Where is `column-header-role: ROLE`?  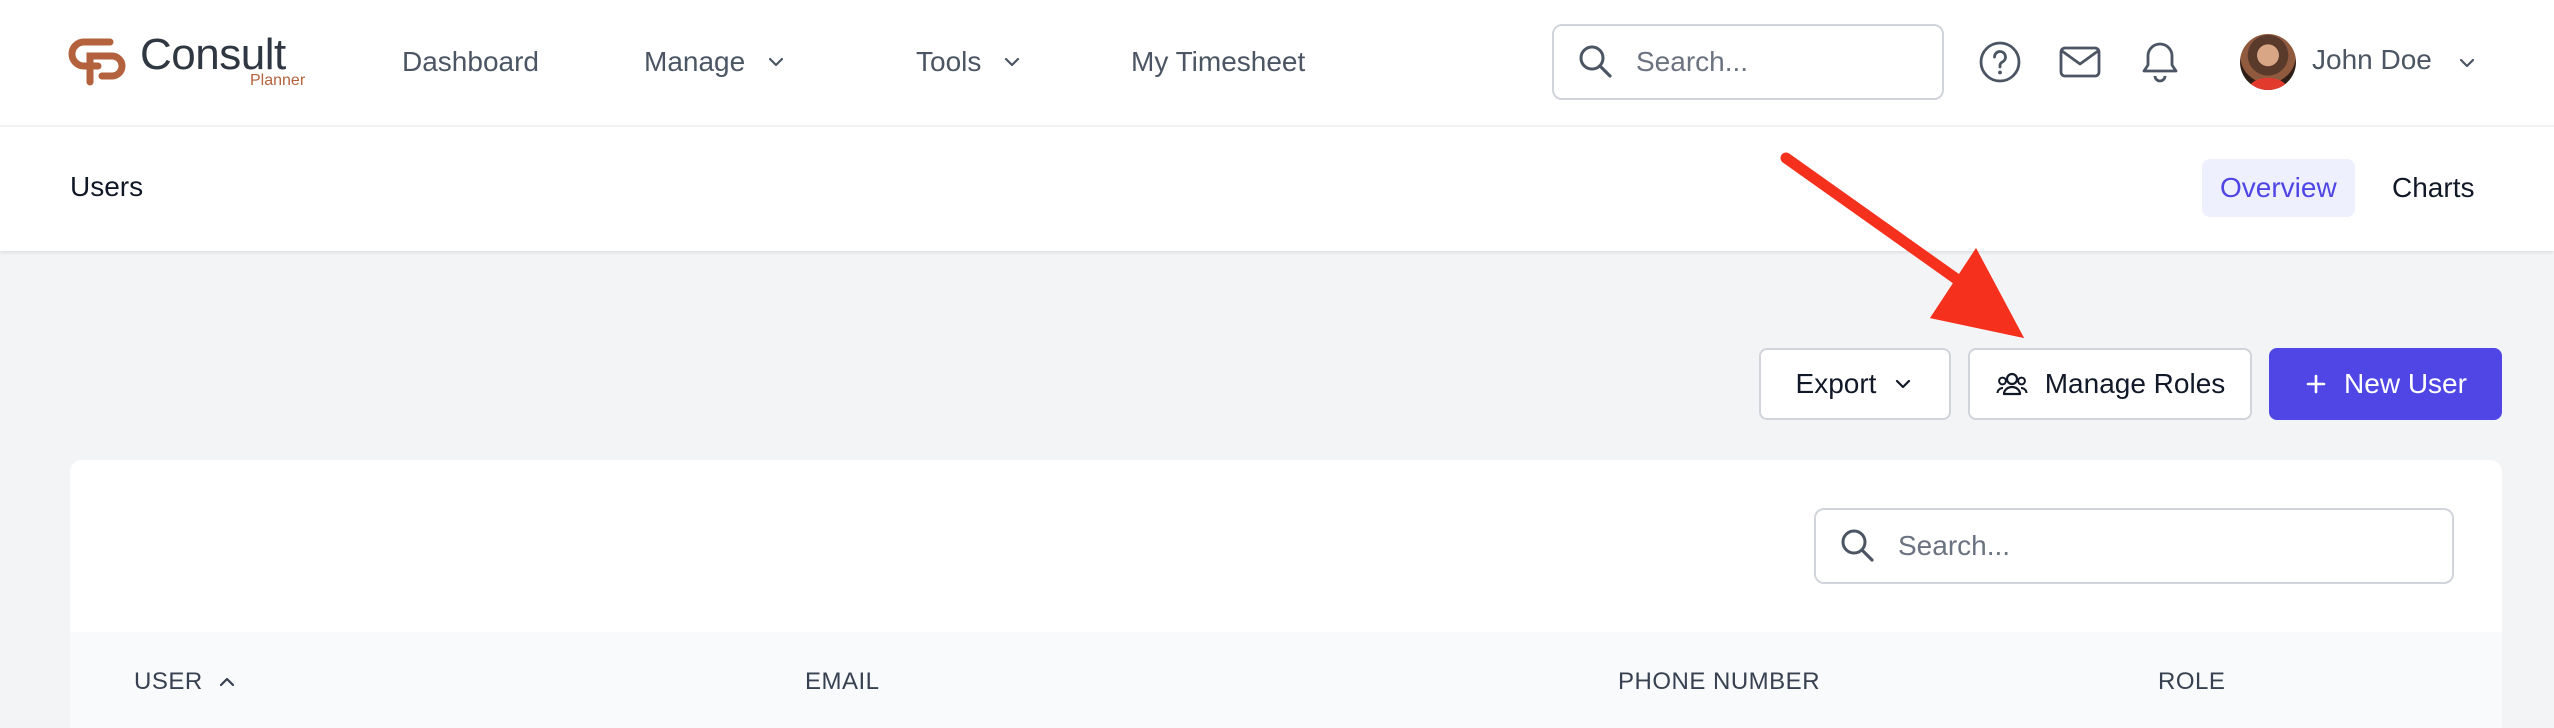 column-header-role: ROLE is located at coordinates (2191, 682).